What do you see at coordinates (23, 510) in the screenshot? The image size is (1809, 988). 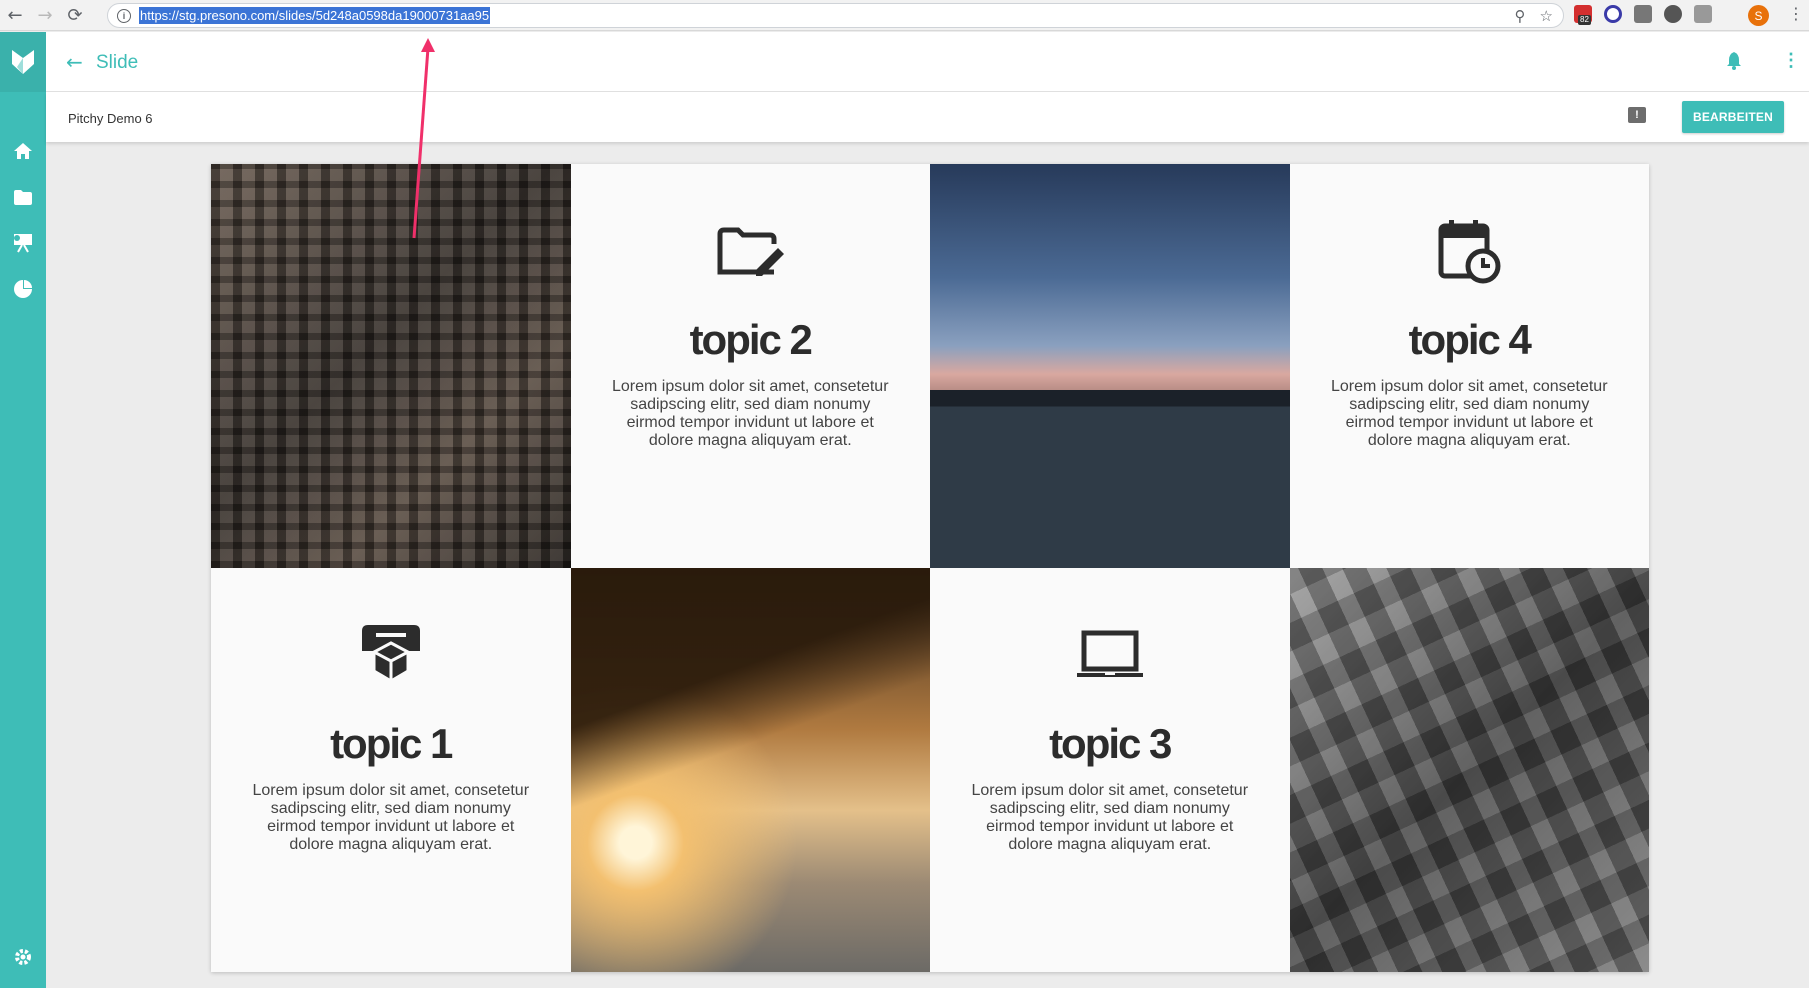 I see `app-sidebar` at bounding box center [23, 510].